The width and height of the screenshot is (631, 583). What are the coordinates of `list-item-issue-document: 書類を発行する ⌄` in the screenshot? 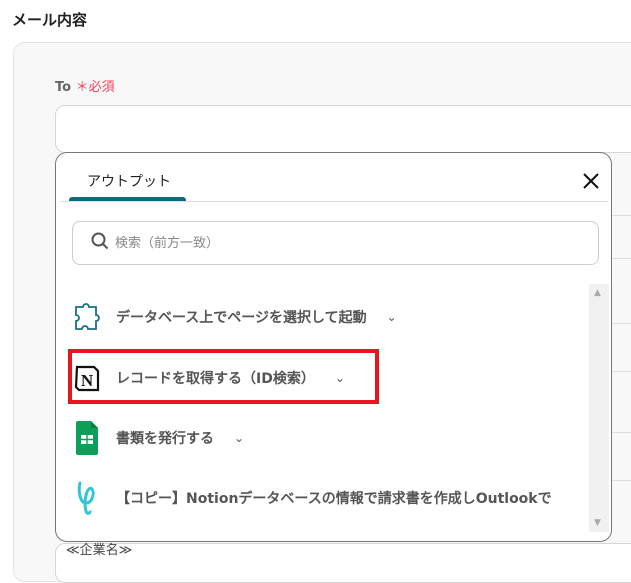 It's located at (158, 438).